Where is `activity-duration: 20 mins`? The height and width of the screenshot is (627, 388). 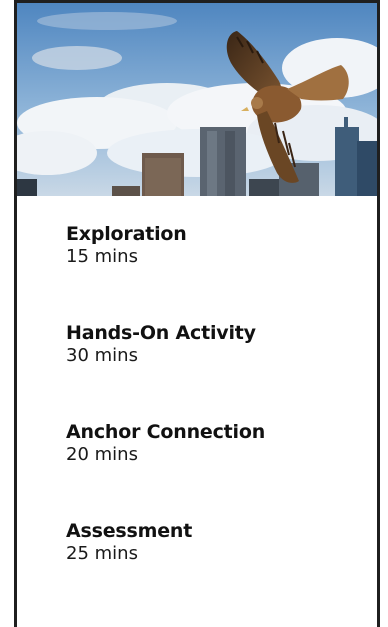
activity-duration: 20 mins is located at coordinates (102, 454).